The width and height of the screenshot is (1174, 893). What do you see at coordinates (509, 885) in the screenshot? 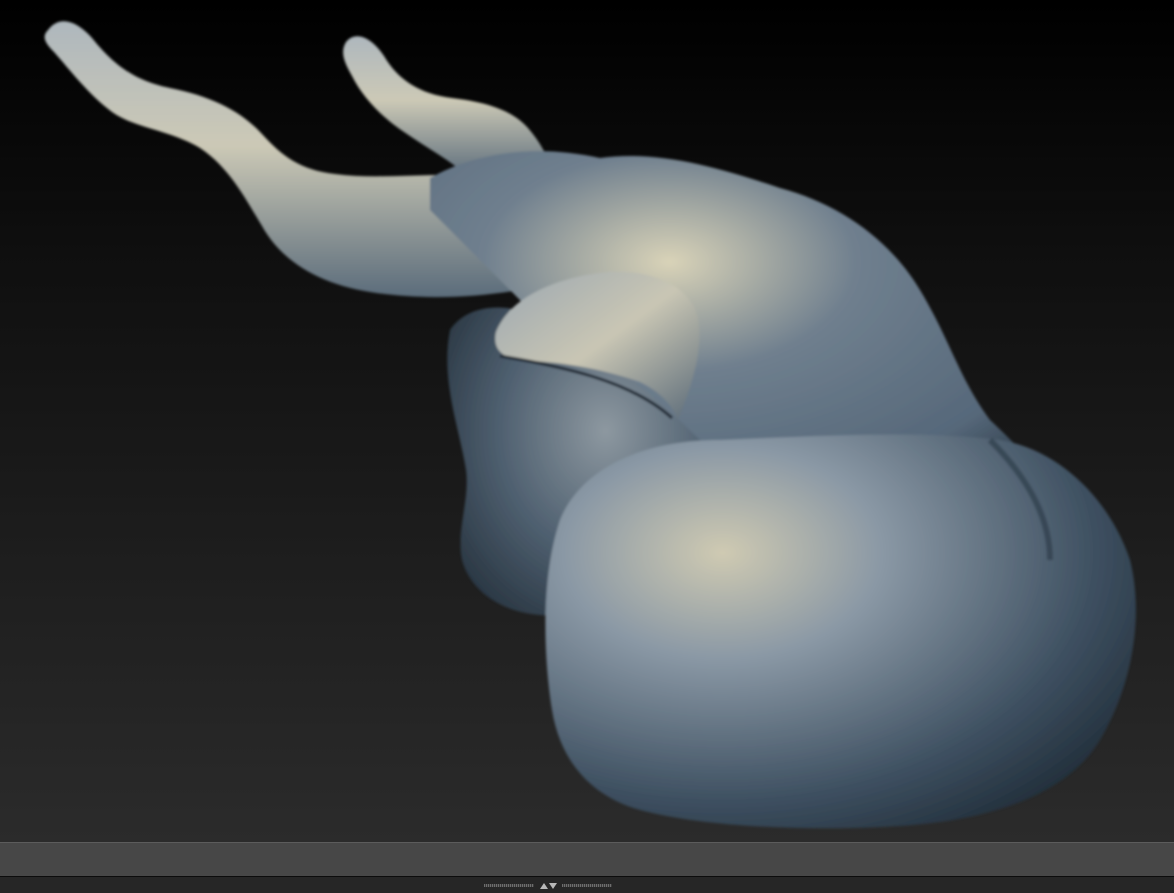
I see `grip-left` at bounding box center [509, 885].